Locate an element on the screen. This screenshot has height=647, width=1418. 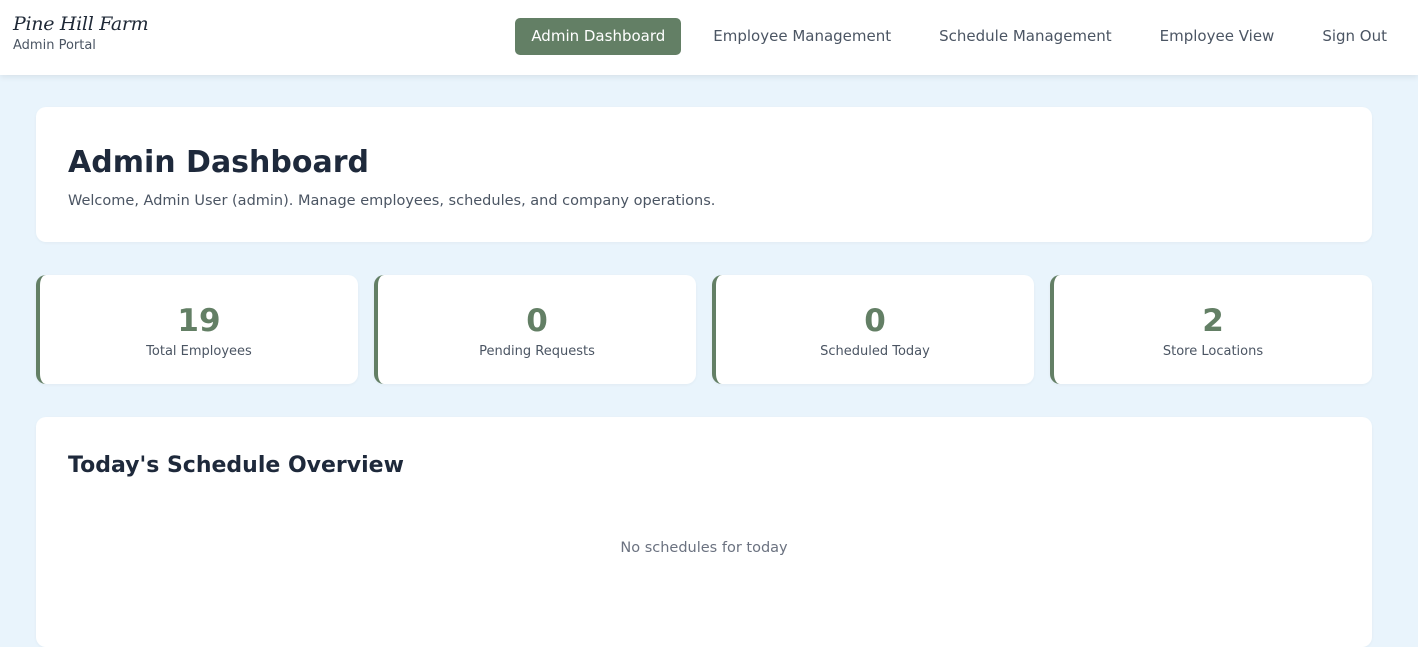
stat-card-pending-requests: 0 Pending Requests is located at coordinates (535, 329).